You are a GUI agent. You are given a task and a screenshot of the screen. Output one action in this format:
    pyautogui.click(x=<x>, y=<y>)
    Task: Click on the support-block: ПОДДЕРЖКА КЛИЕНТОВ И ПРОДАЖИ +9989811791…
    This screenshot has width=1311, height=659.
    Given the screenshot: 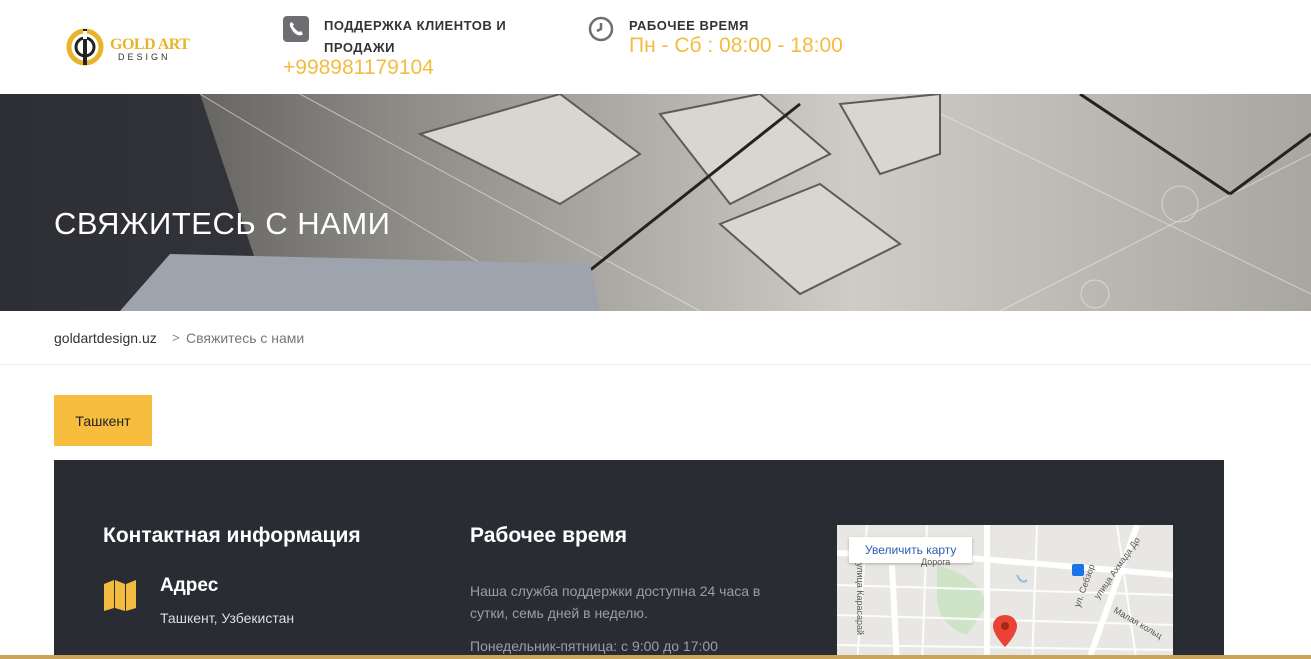 What is the action you would take?
    pyautogui.click(x=413, y=52)
    